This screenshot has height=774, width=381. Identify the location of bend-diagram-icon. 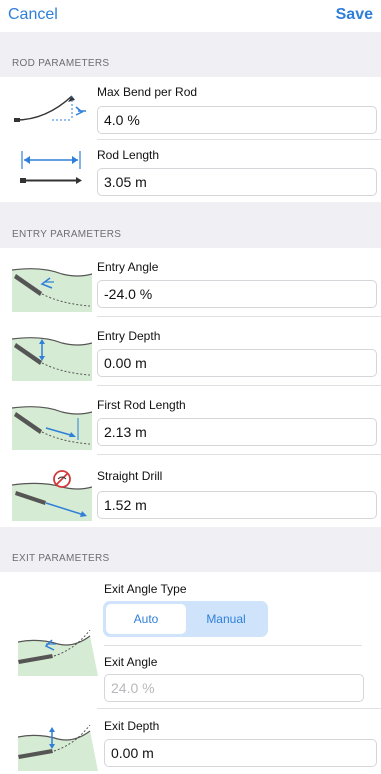
(50, 108).